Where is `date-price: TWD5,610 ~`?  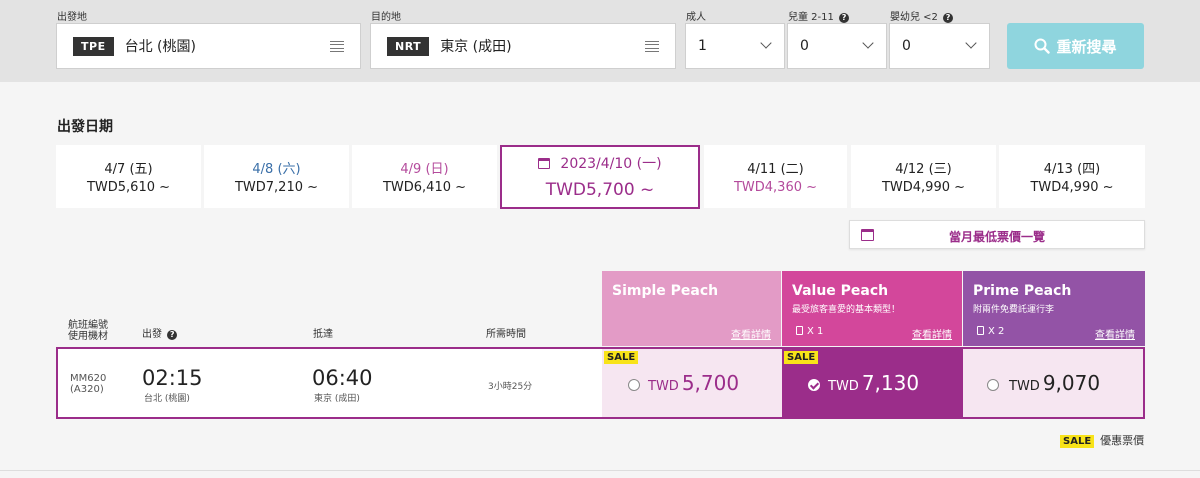 date-price: TWD5,610 ~ is located at coordinates (128, 187).